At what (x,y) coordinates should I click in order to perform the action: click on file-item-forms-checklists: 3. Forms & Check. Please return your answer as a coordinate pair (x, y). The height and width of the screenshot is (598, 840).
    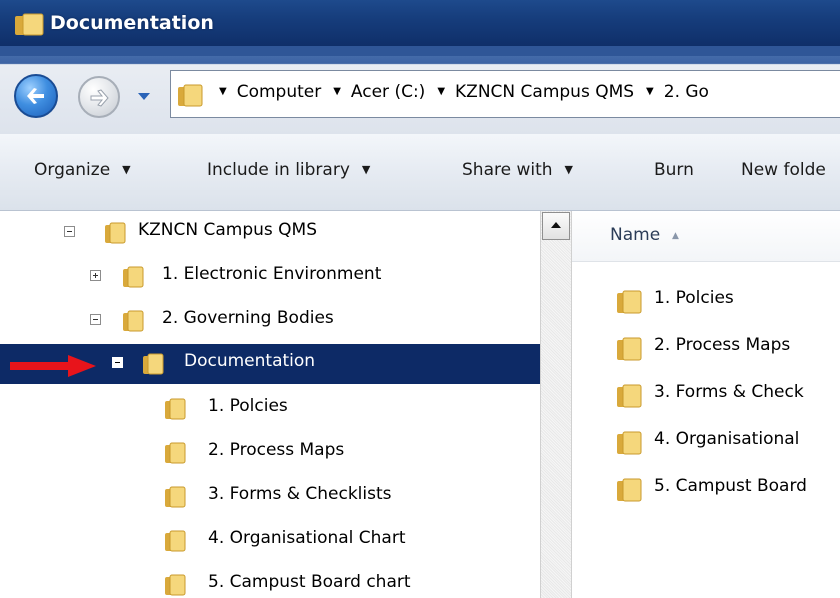
    Looking at the image, I should click on (706, 392).